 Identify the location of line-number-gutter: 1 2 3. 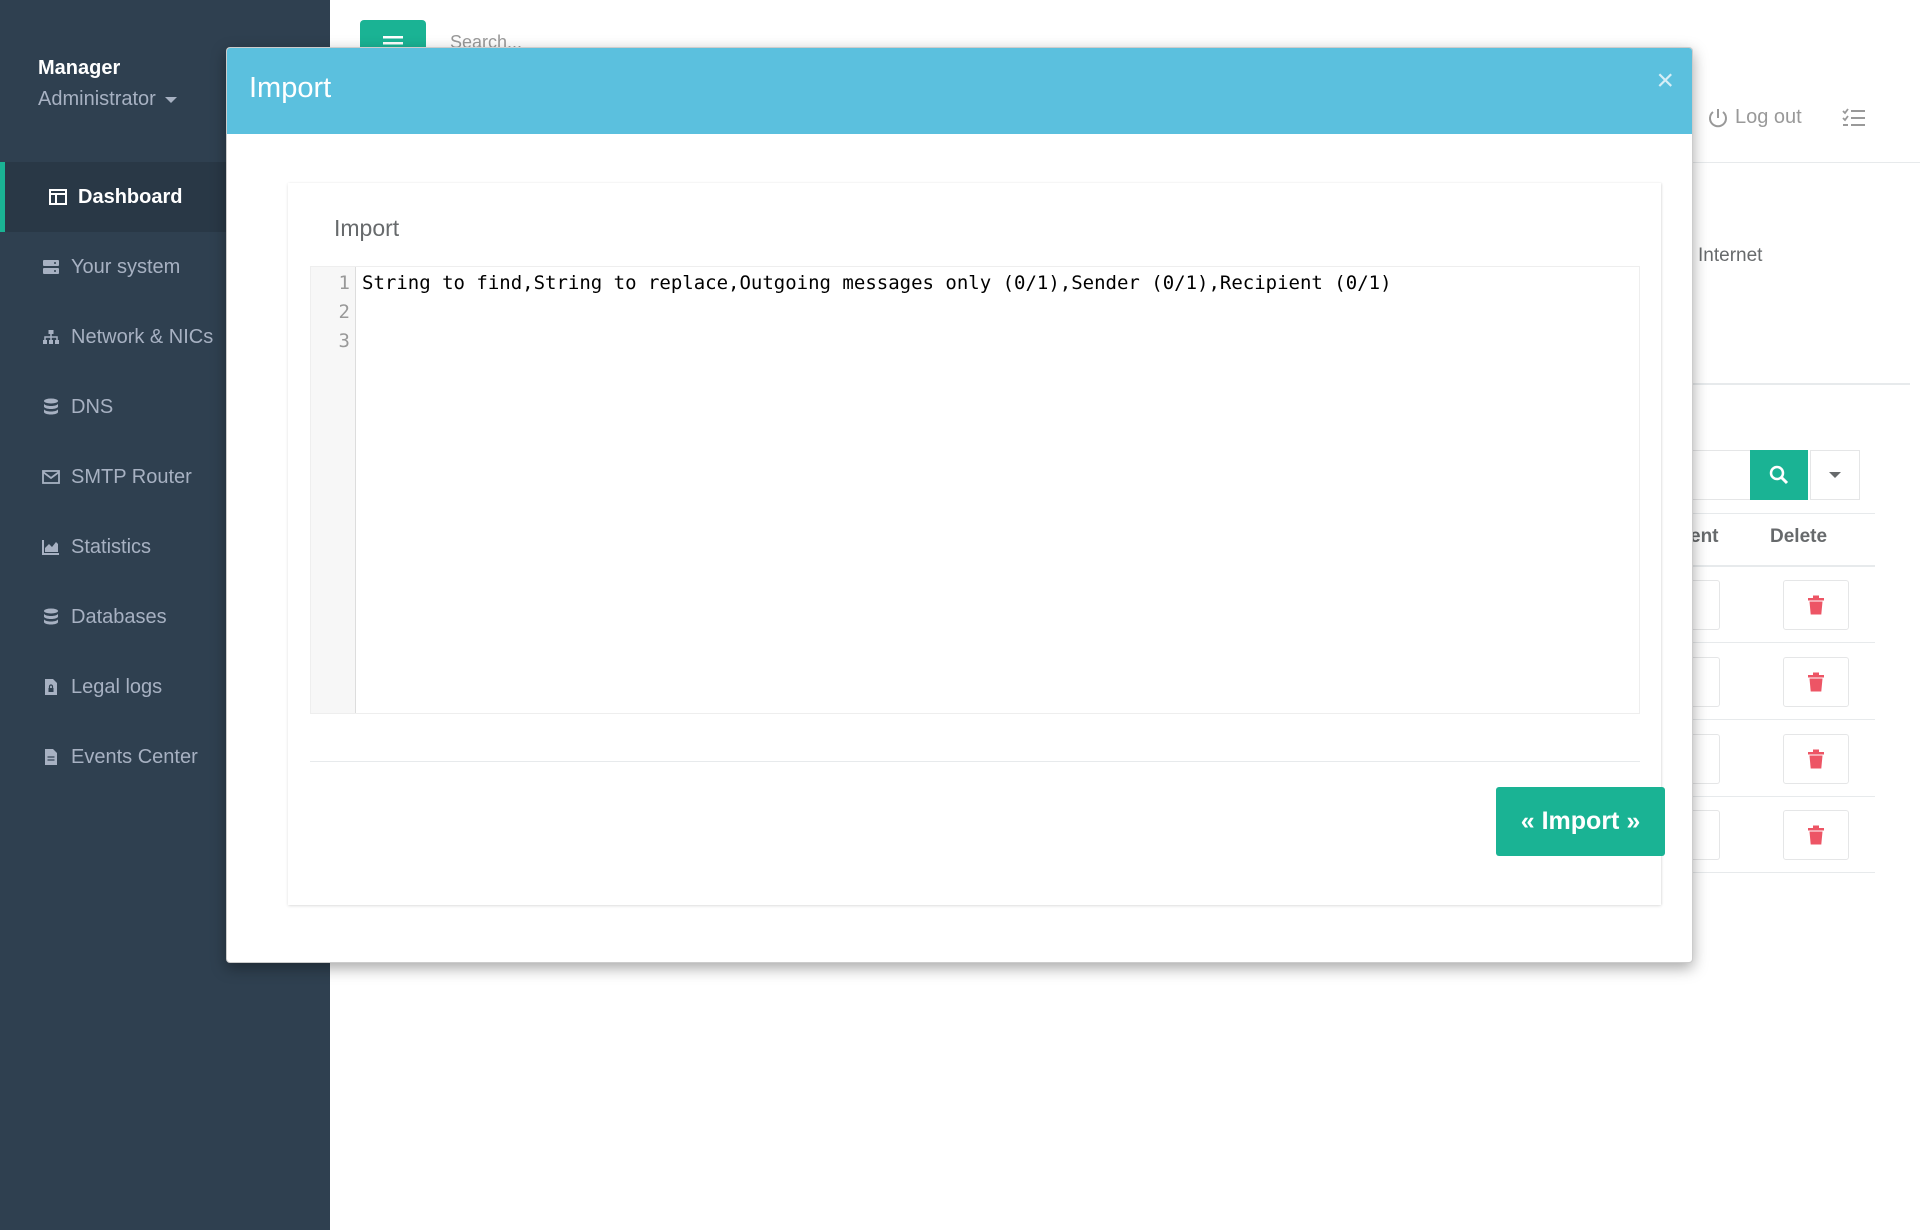
(333, 490).